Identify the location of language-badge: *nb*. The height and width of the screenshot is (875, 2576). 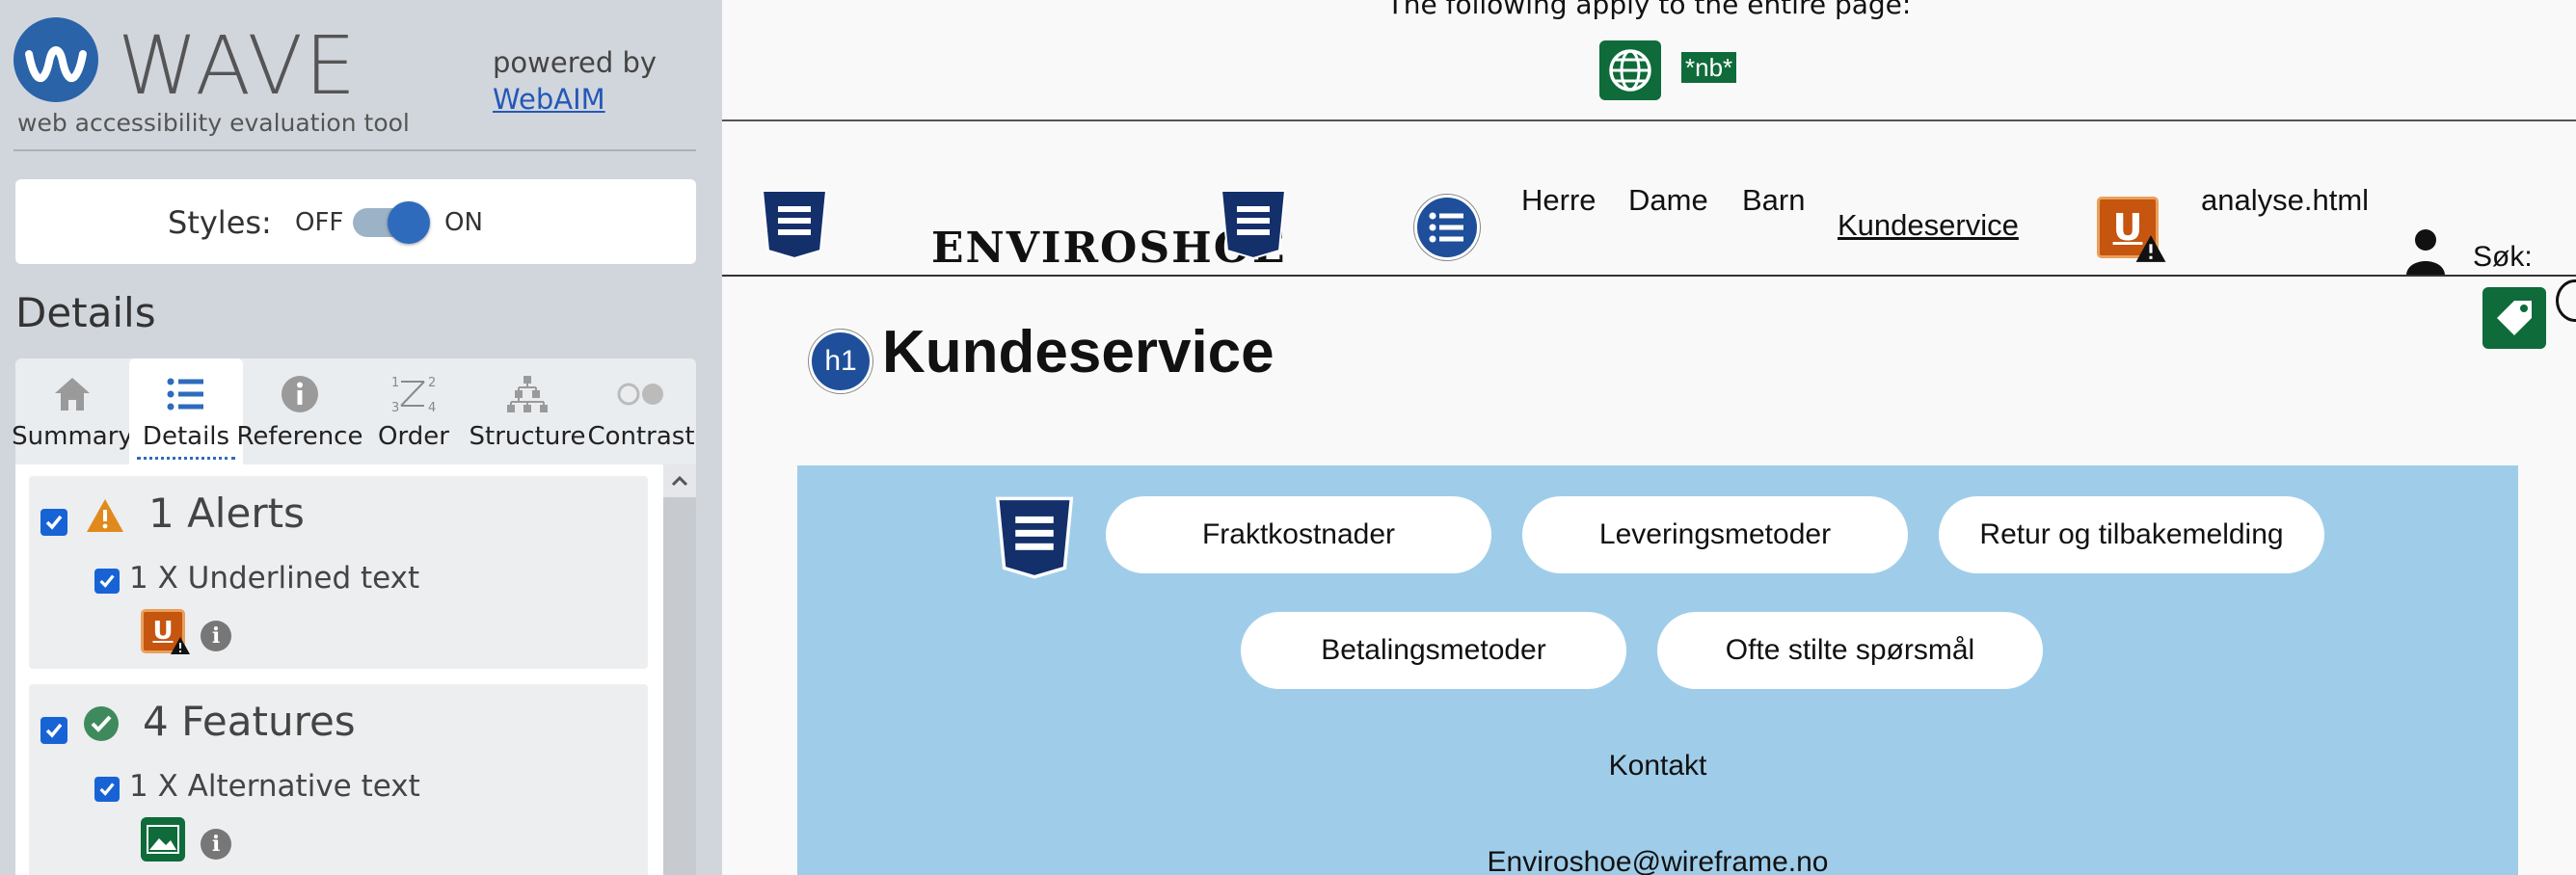
(1709, 68).